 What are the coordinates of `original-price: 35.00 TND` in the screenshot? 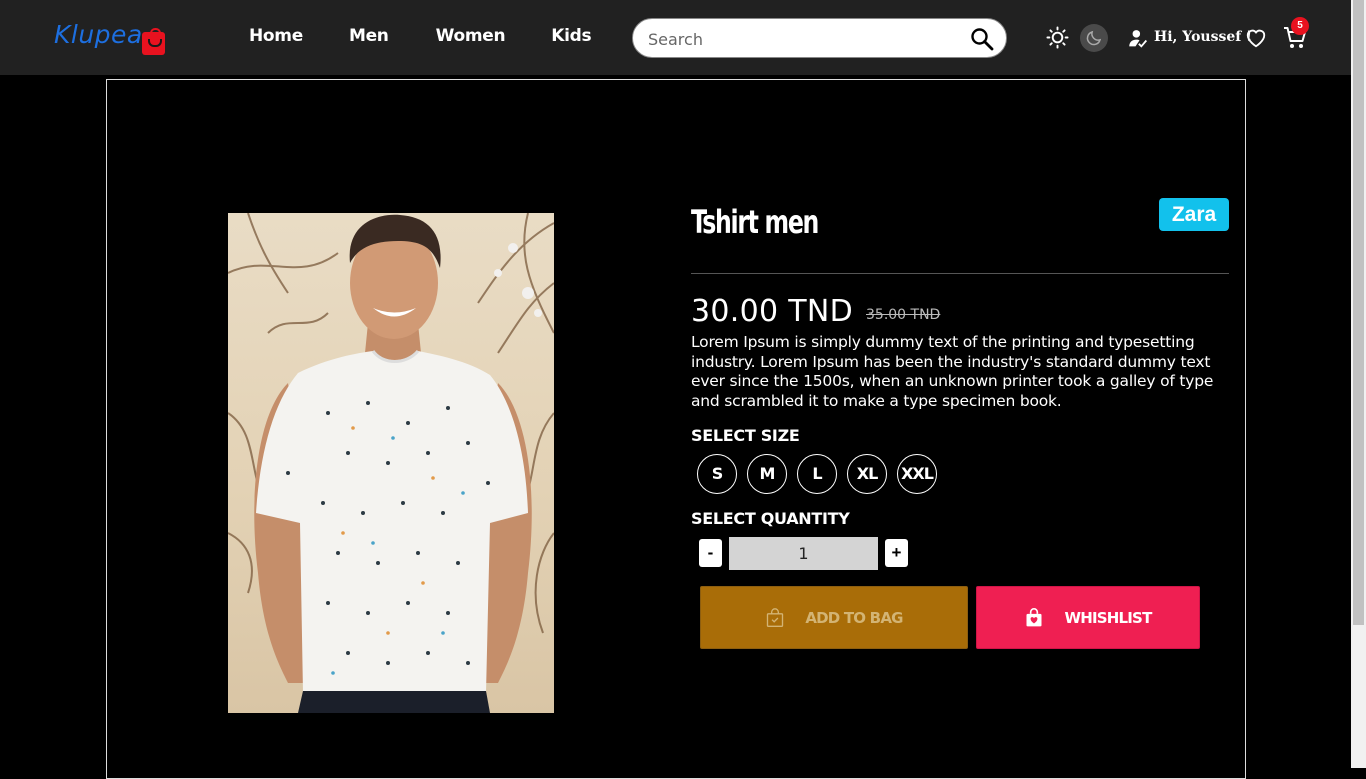 It's located at (903, 315).